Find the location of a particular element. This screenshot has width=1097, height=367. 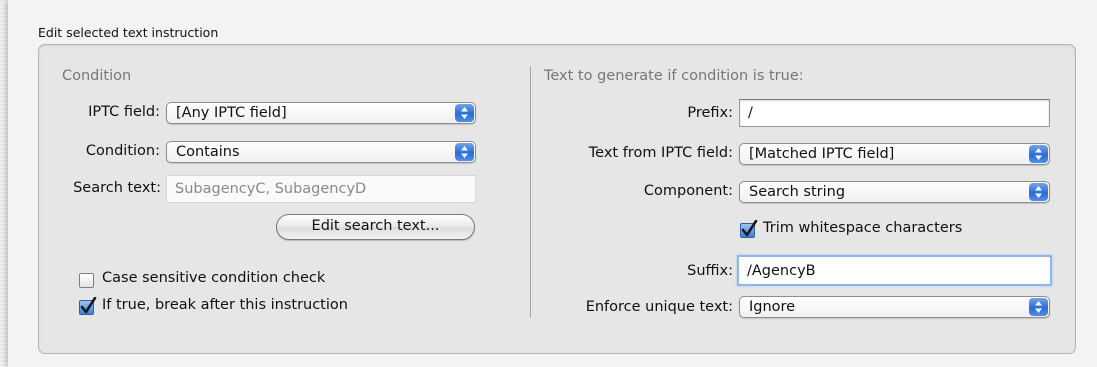

condition-label: Condition: is located at coordinates (122, 151).